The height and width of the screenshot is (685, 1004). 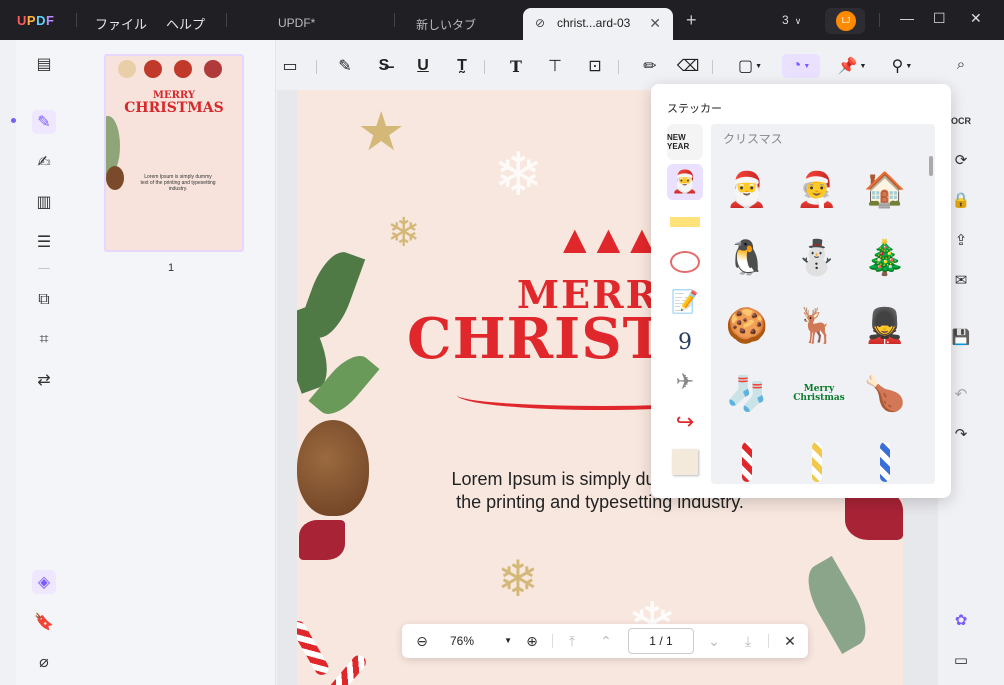 I want to click on category-tape, so click(x=685, y=222).